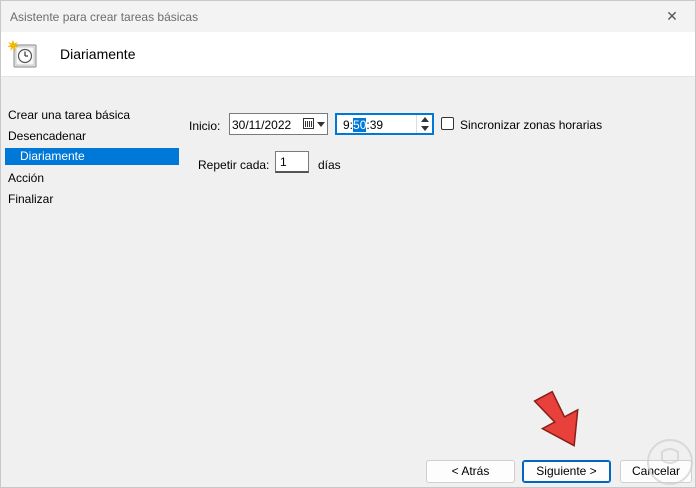  I want to click on time-hour: 9:, so click(348, 125).